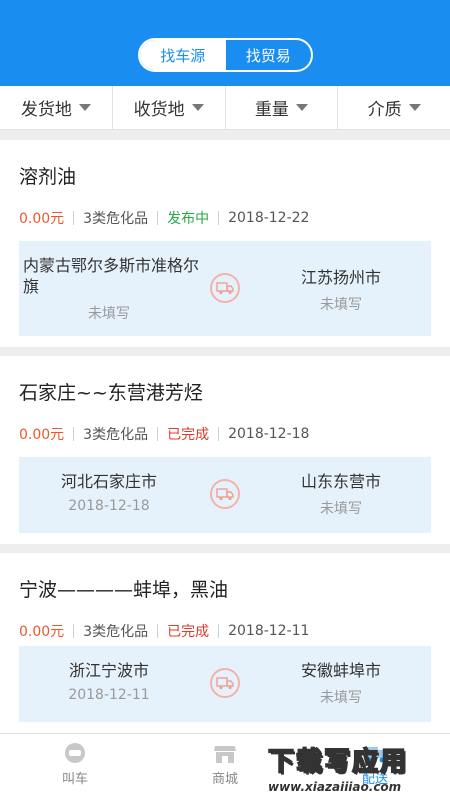  What do you see at coordinates (164, 434) in the screenshot?
I see `card-meta: 0.00元 3类危化品 已完成 2018-12-18` at bounding box center [164, 434].